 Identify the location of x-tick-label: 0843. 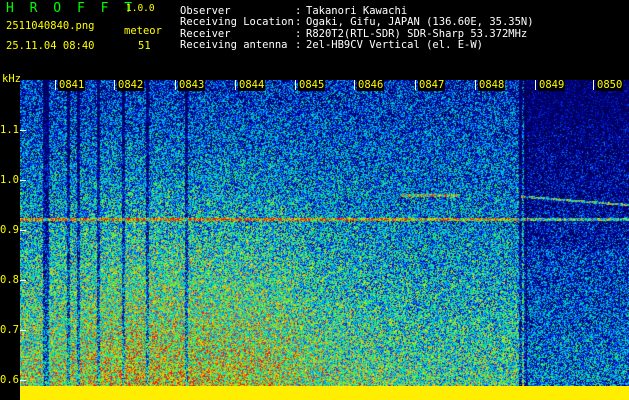
(192, 85).